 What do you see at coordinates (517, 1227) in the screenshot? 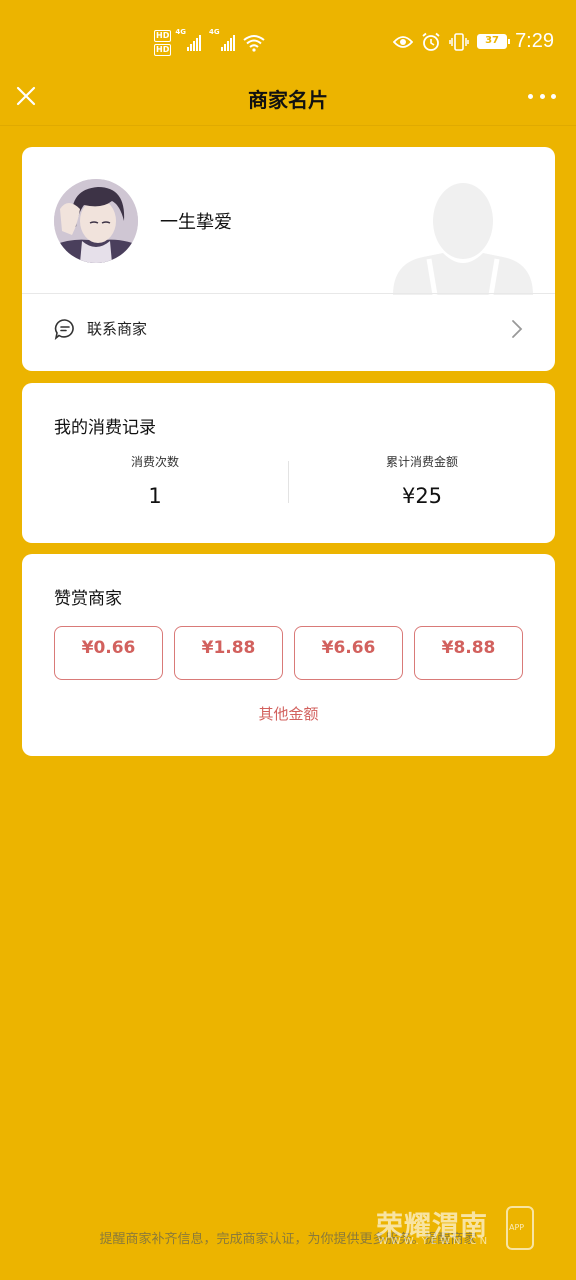
I see `watermark-app-label: APP` at bounding box center [517, 1227].